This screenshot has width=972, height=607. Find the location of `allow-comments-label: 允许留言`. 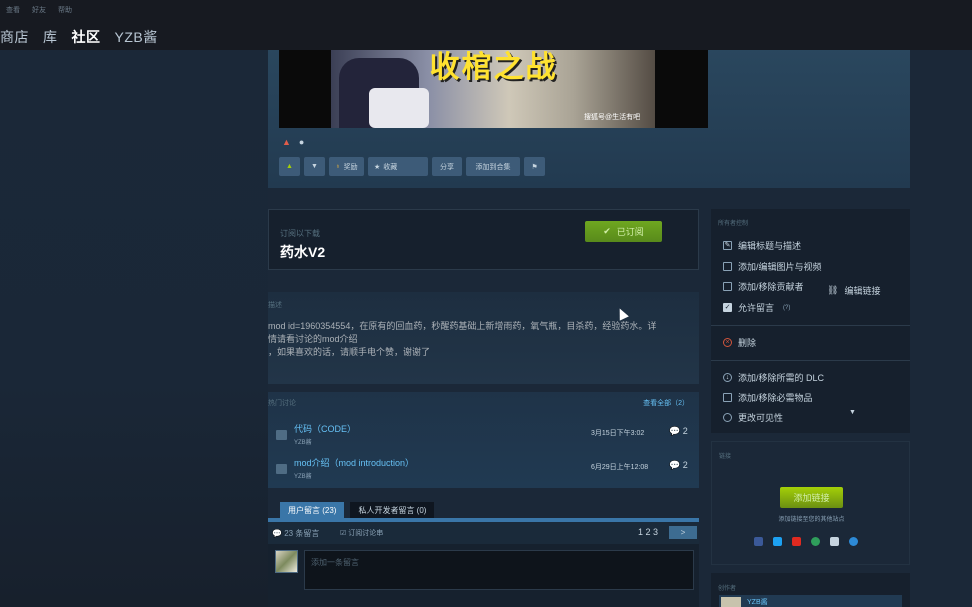

allow-comments-label: 允许留言 is located at coordinates (756, 308).